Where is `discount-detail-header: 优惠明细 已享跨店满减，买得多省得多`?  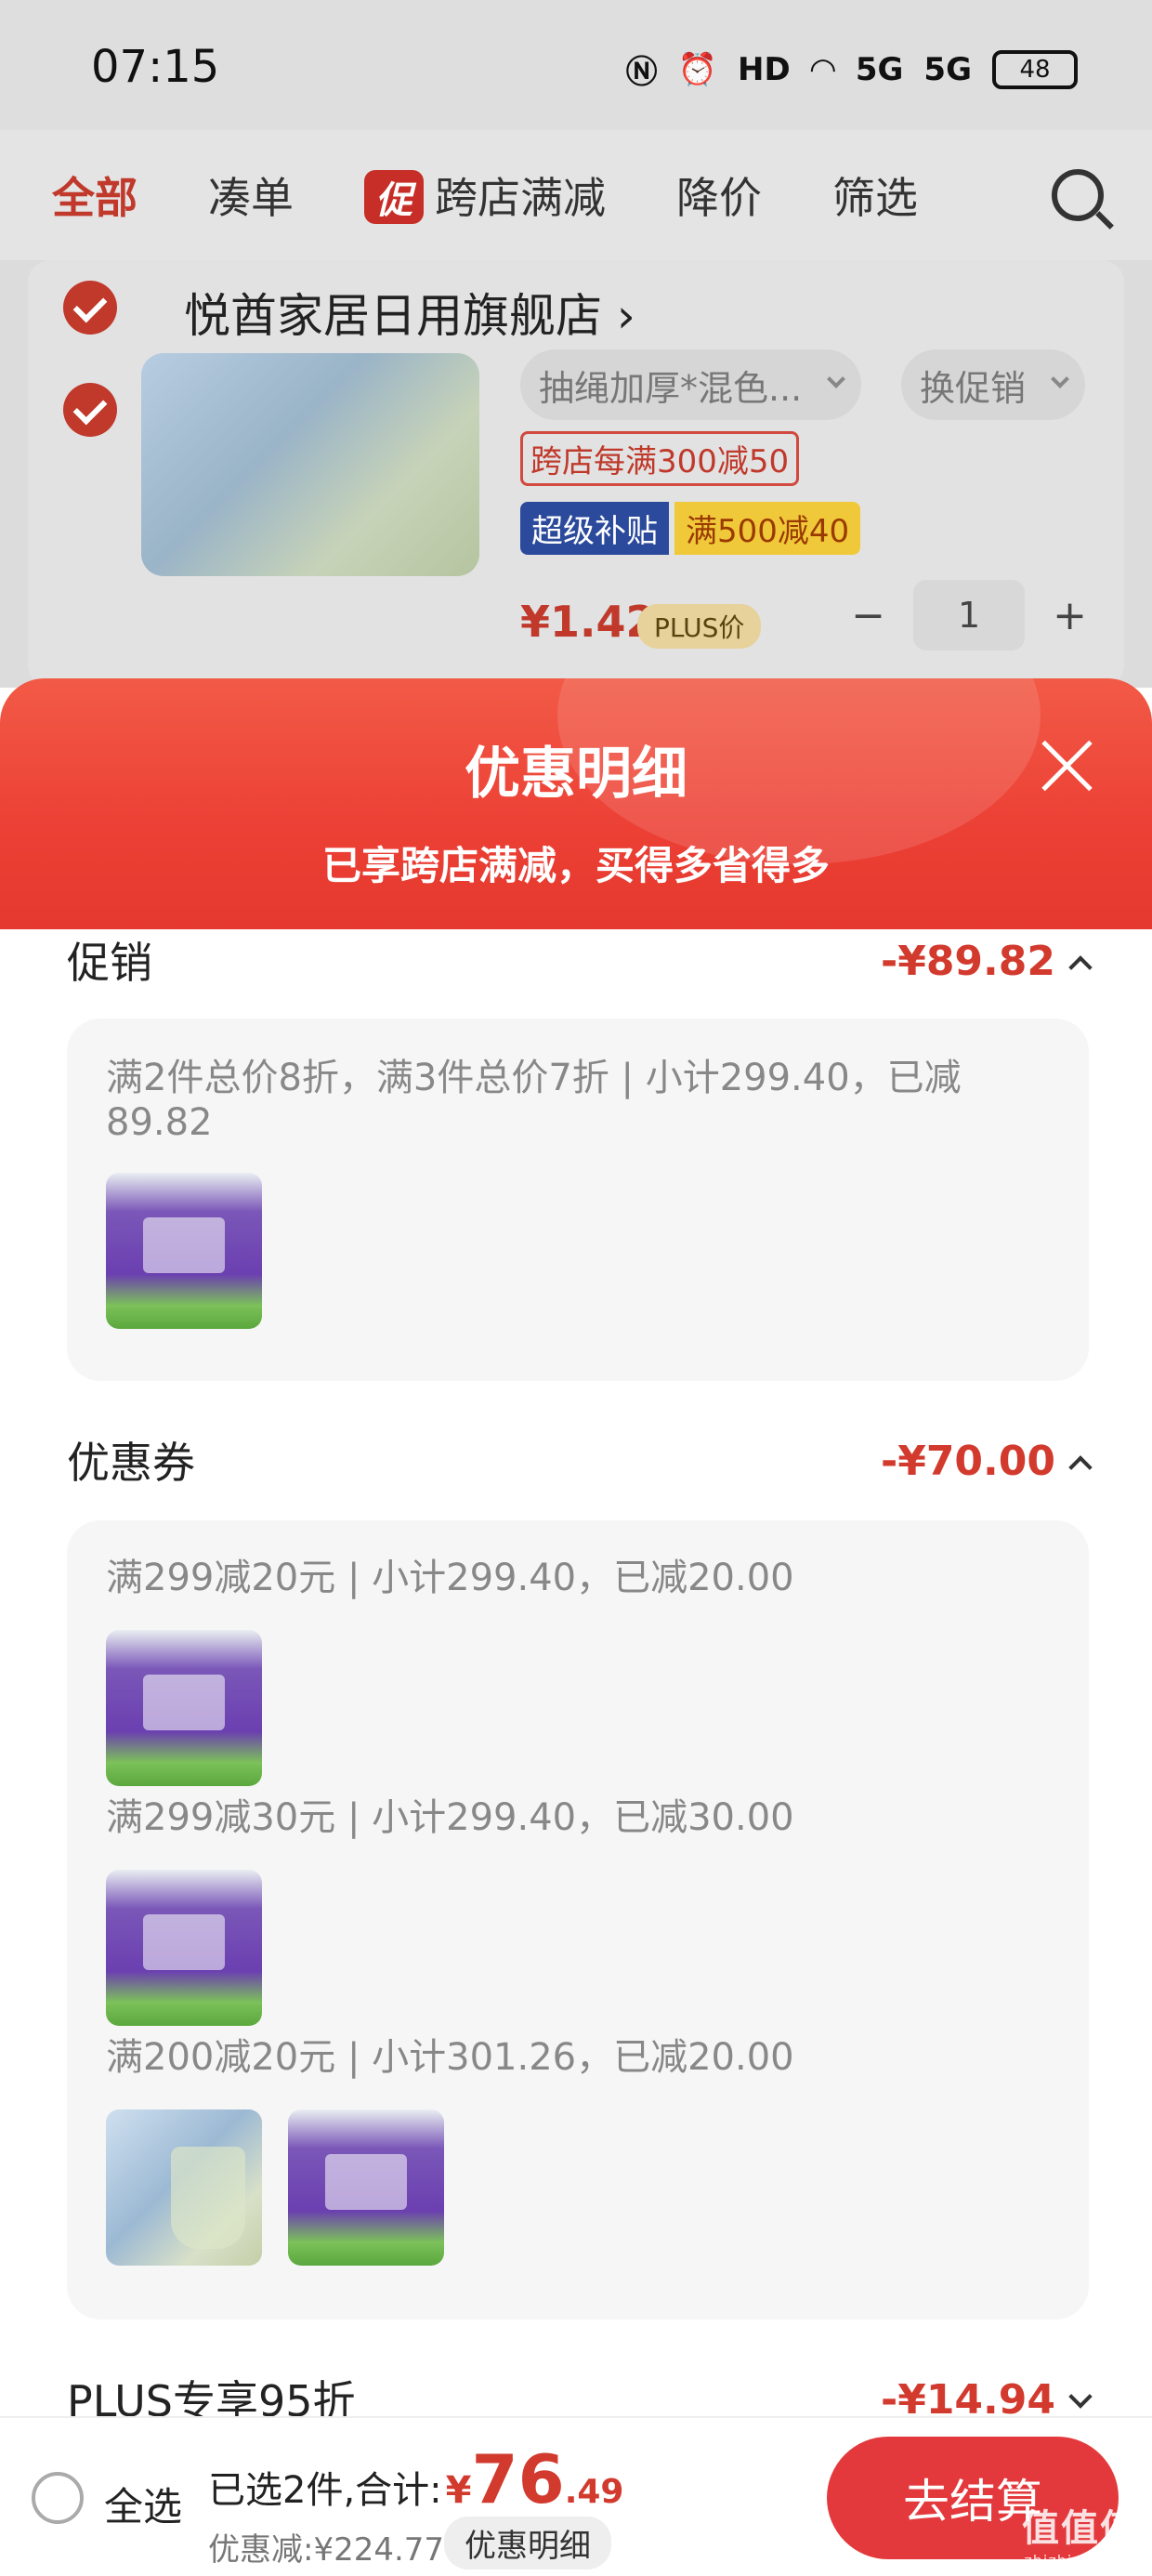
discount-detail-header: 优惠明细 已享跨店满减，买得多省得多 is located at coordinates (576, 803).